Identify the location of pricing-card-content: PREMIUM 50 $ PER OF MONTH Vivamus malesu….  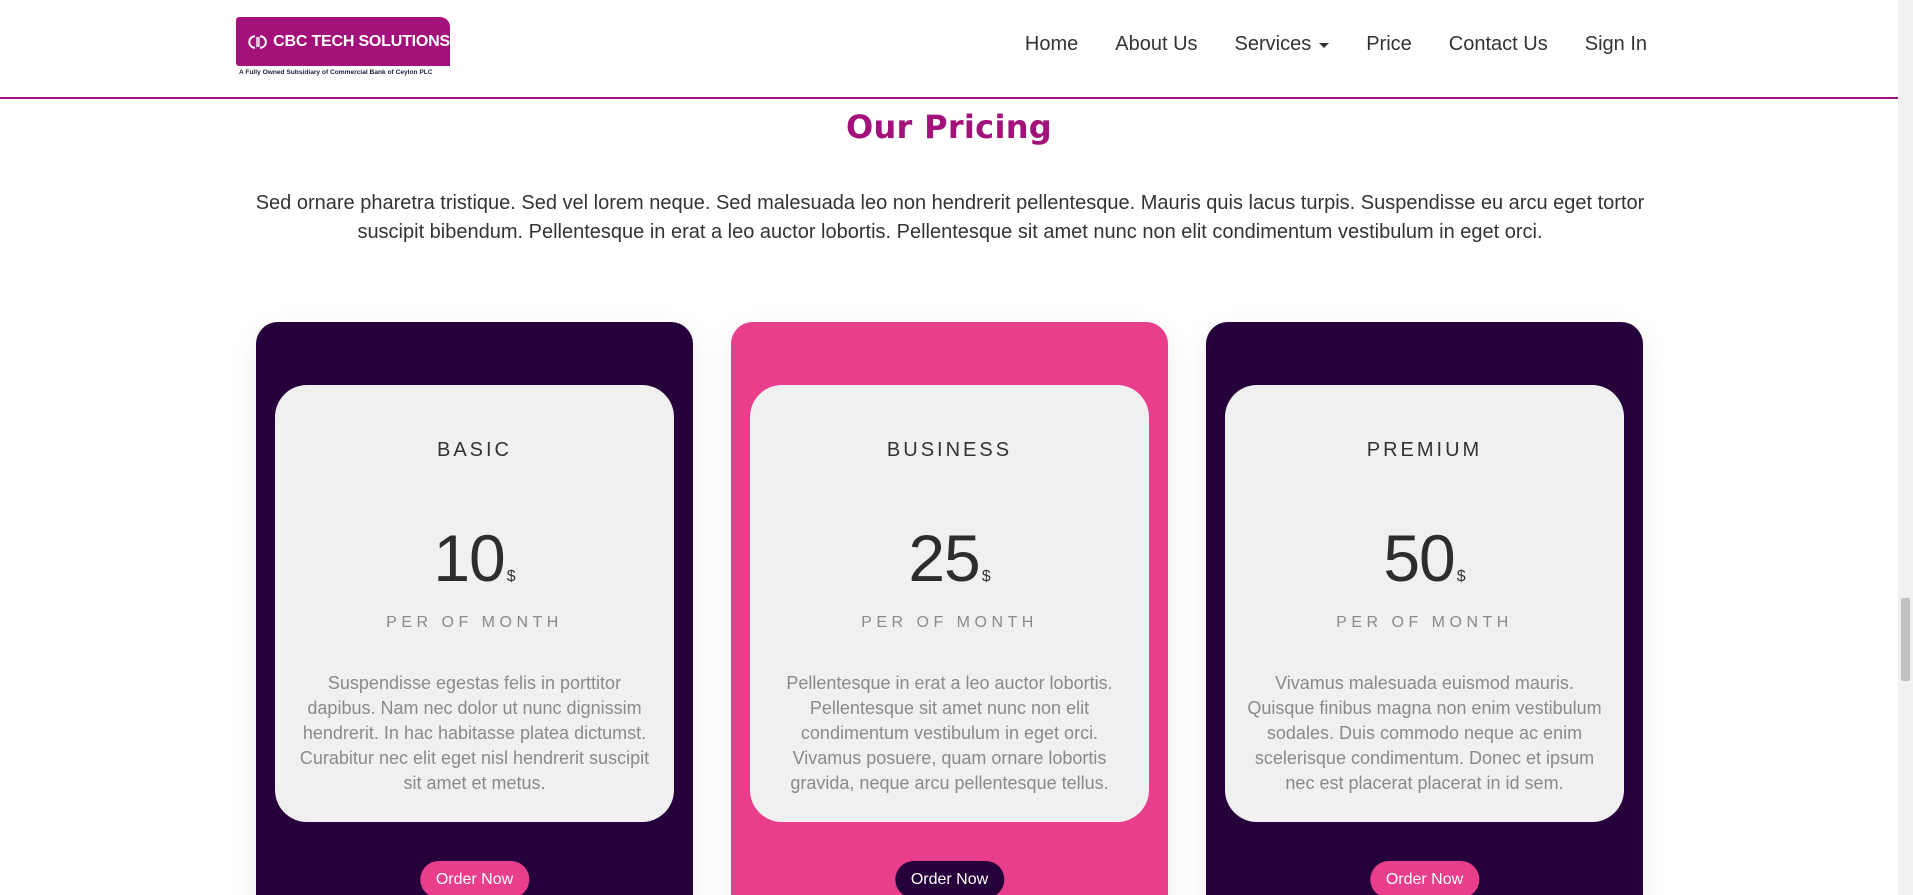
(1424, 603).